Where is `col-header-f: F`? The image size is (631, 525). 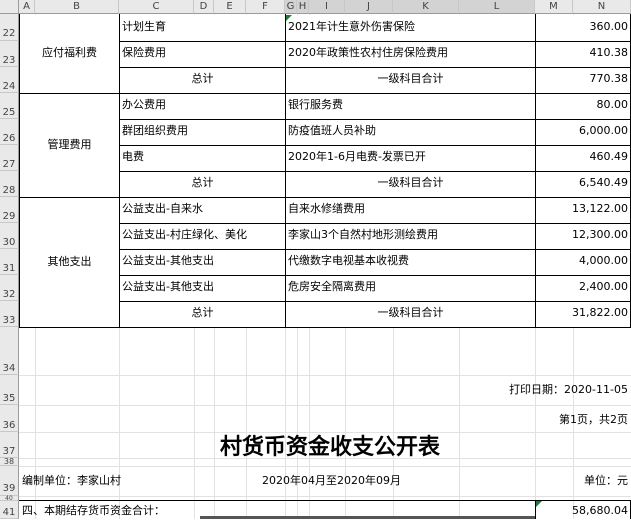 col-header-f: F is located at coordinates (265, 7).